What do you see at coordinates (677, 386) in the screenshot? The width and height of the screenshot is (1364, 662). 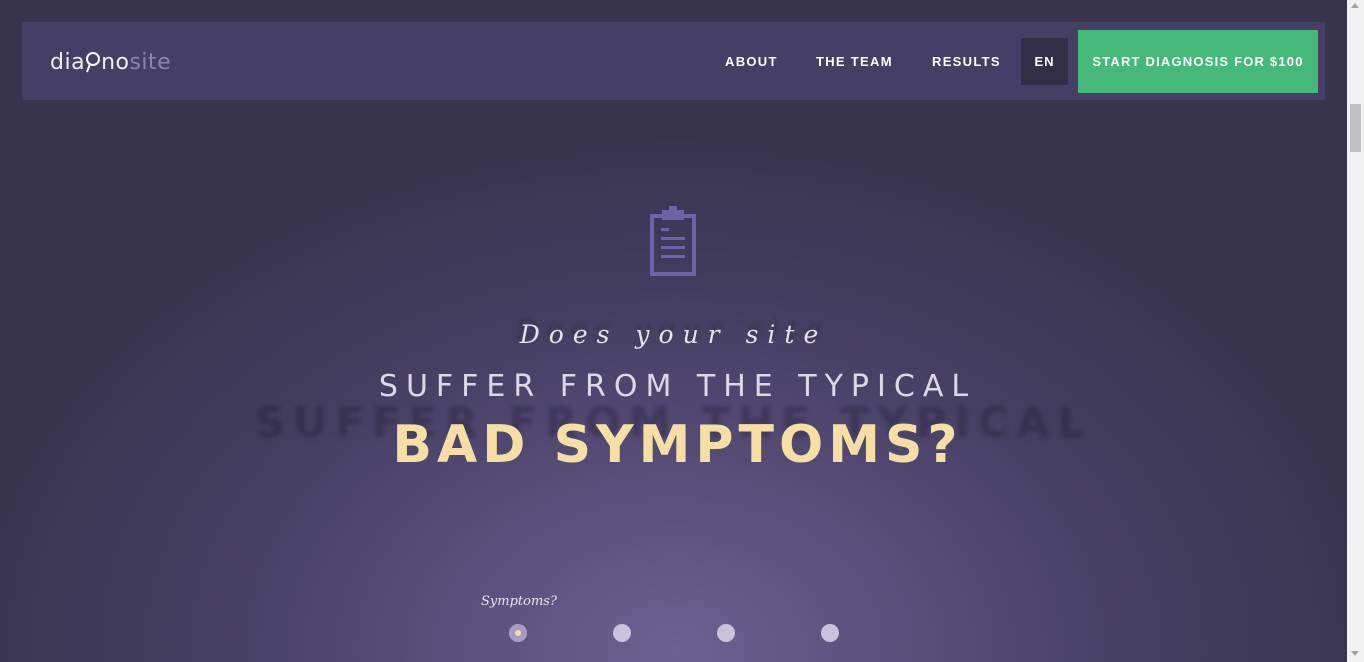 I see `hero-heading-secondary: SUFFER FROM THE TYPICAL` at bounding box center [677, 386].